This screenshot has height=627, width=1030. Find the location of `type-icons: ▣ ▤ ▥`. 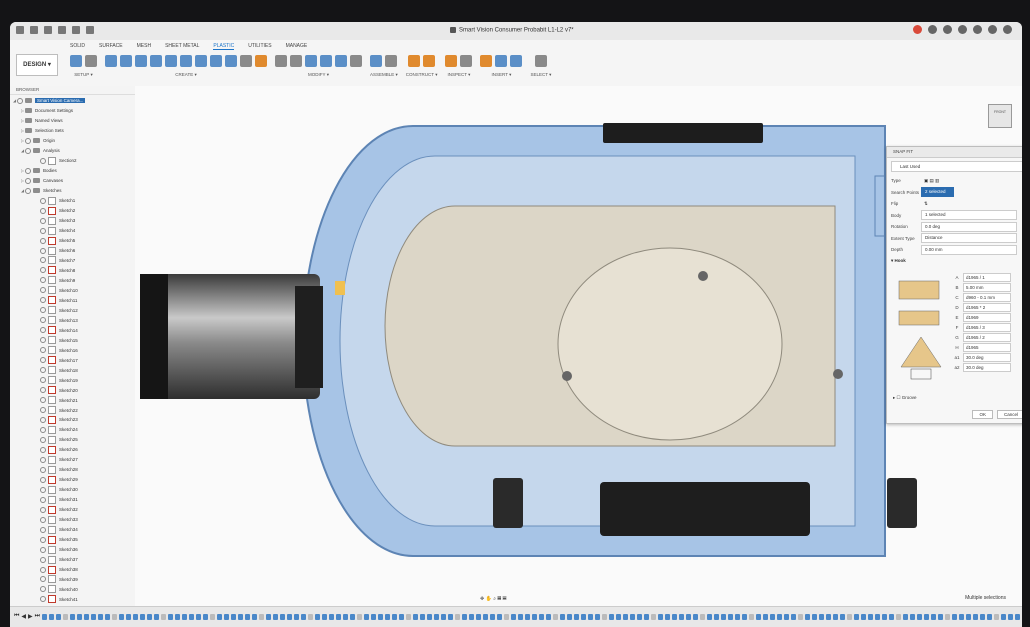

type-icons: ▣ ▤ ▥ is located at coordinates (969, 181).